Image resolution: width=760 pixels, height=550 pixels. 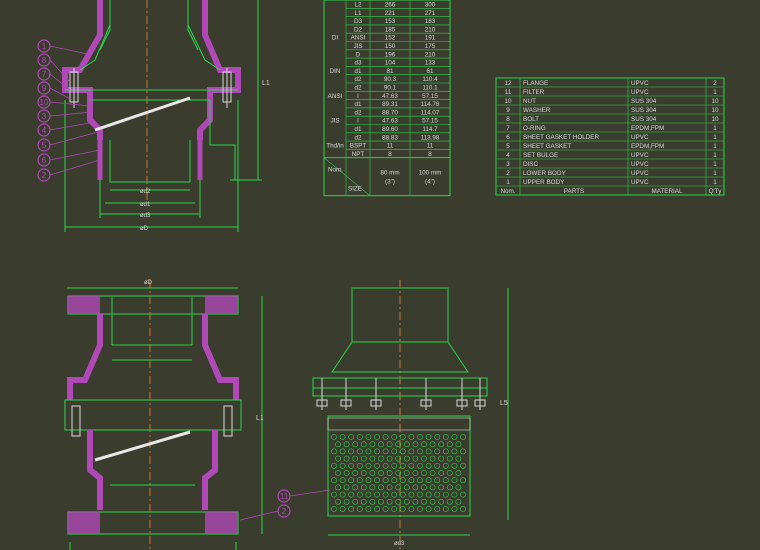 What do you see at coordinates (508, 83) in the screenshot?
I see `parts-table-cell: 12` at bounding box center [508, 83].